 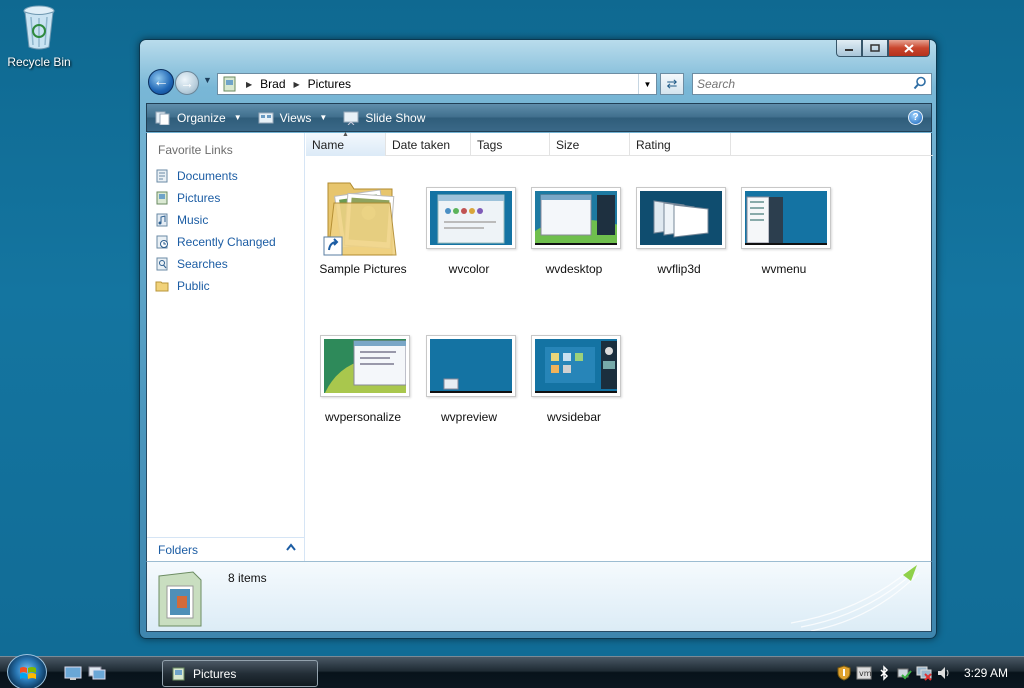 What do you see at coordinates (351, 118) in the screenshot?
I see `slideshow-icon` at bounding box center [351, 118].